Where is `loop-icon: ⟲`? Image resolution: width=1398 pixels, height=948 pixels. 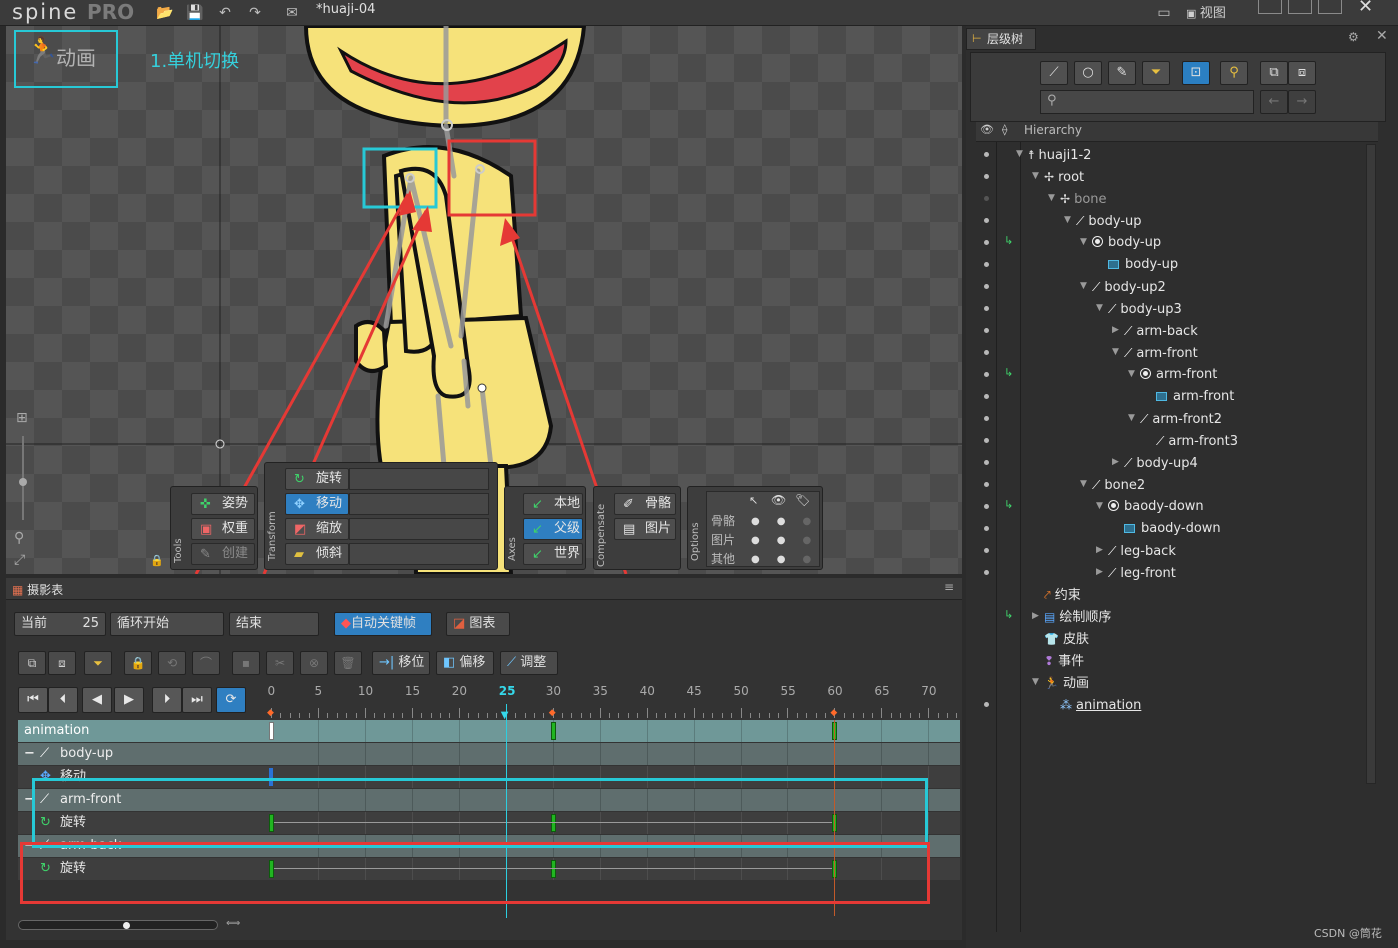
loop-icon: ⟲ is located at coordinates (172, 663).